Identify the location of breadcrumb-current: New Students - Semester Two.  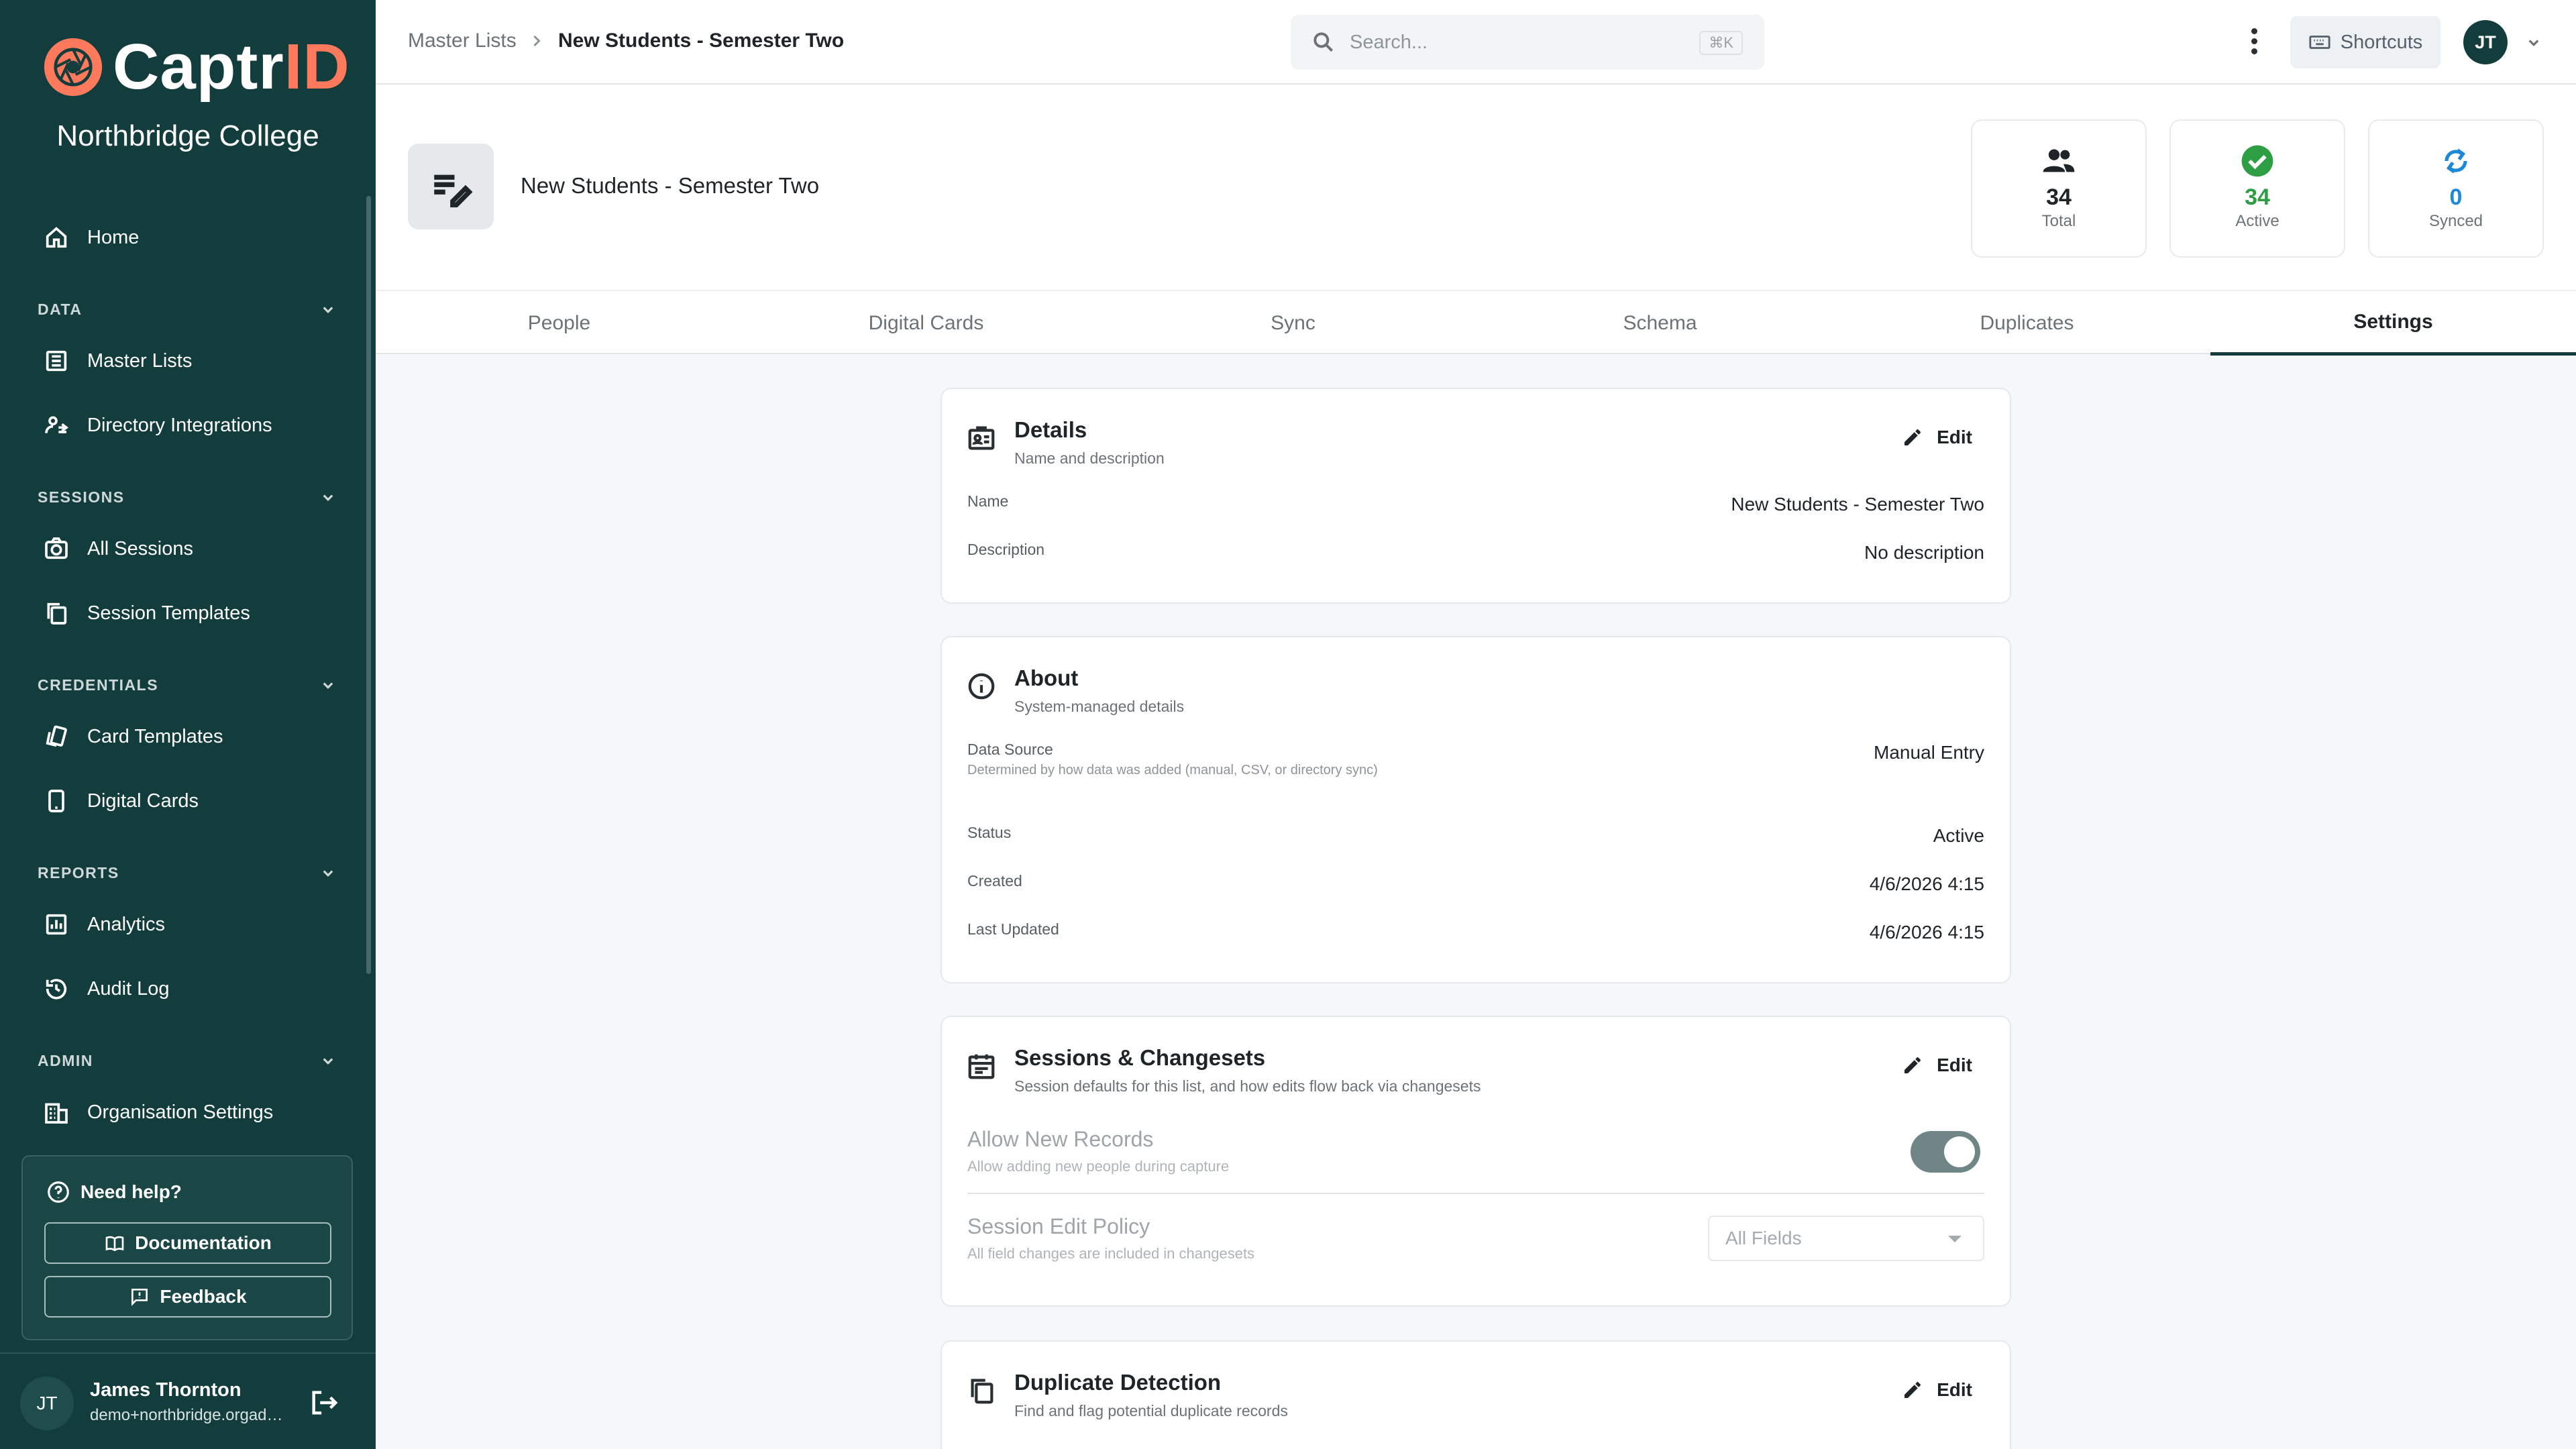
(701, 41).